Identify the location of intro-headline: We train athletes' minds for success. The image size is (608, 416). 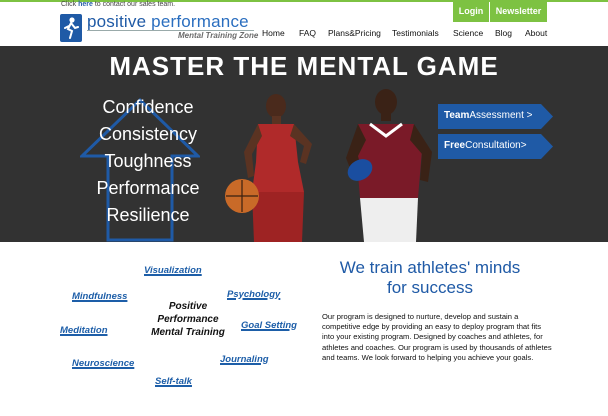
(430, 278).